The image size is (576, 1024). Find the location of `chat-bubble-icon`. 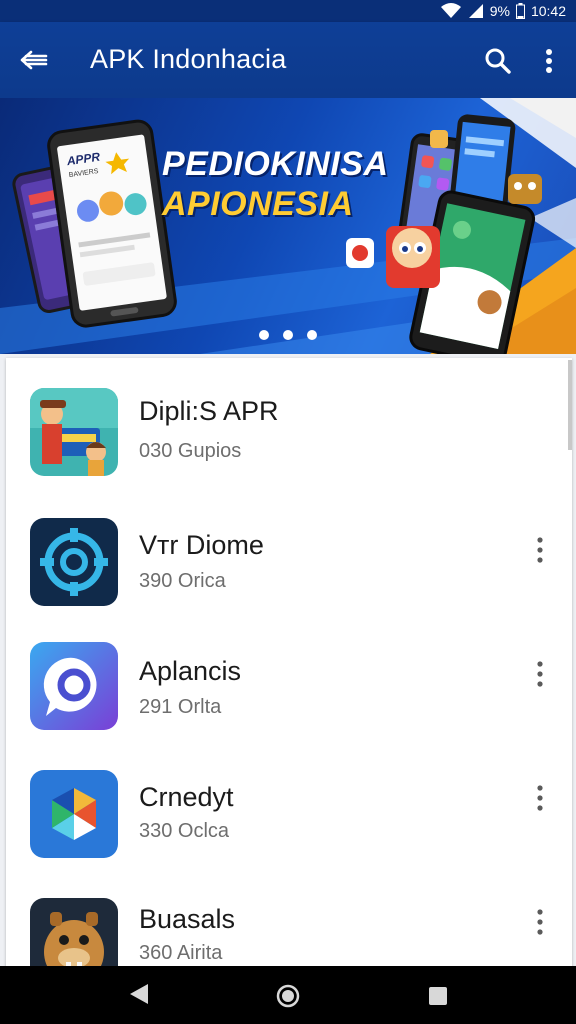

chat-bubble-icon is located at coordinates (74, 686).